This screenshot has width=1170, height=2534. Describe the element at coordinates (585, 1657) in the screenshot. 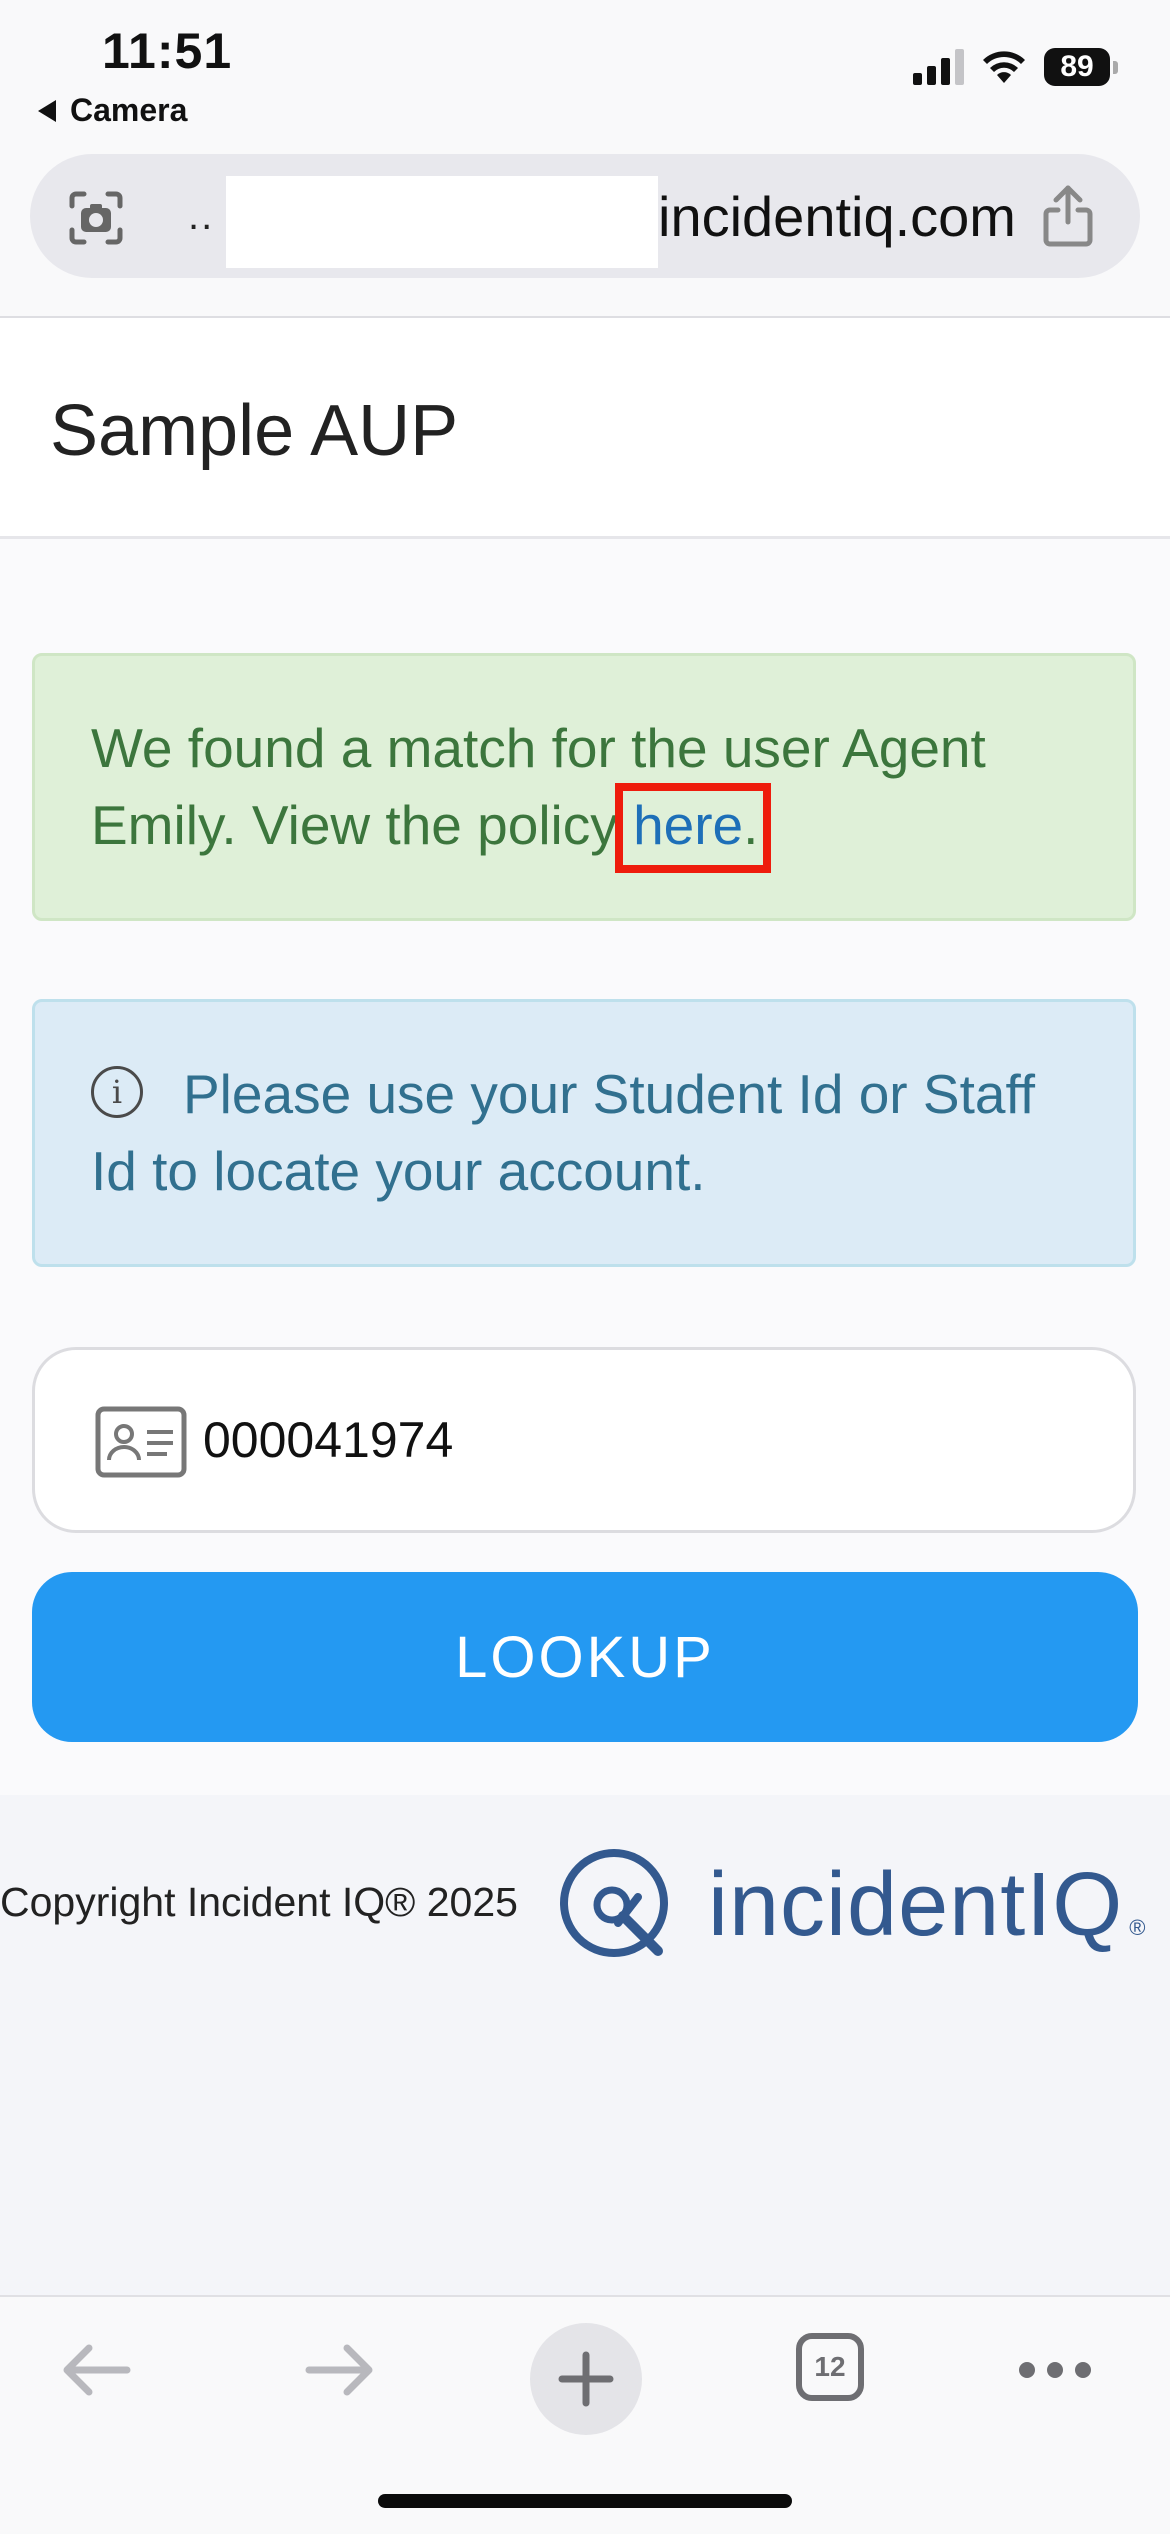

I see `lookup-button: LOOKUP` at that location.